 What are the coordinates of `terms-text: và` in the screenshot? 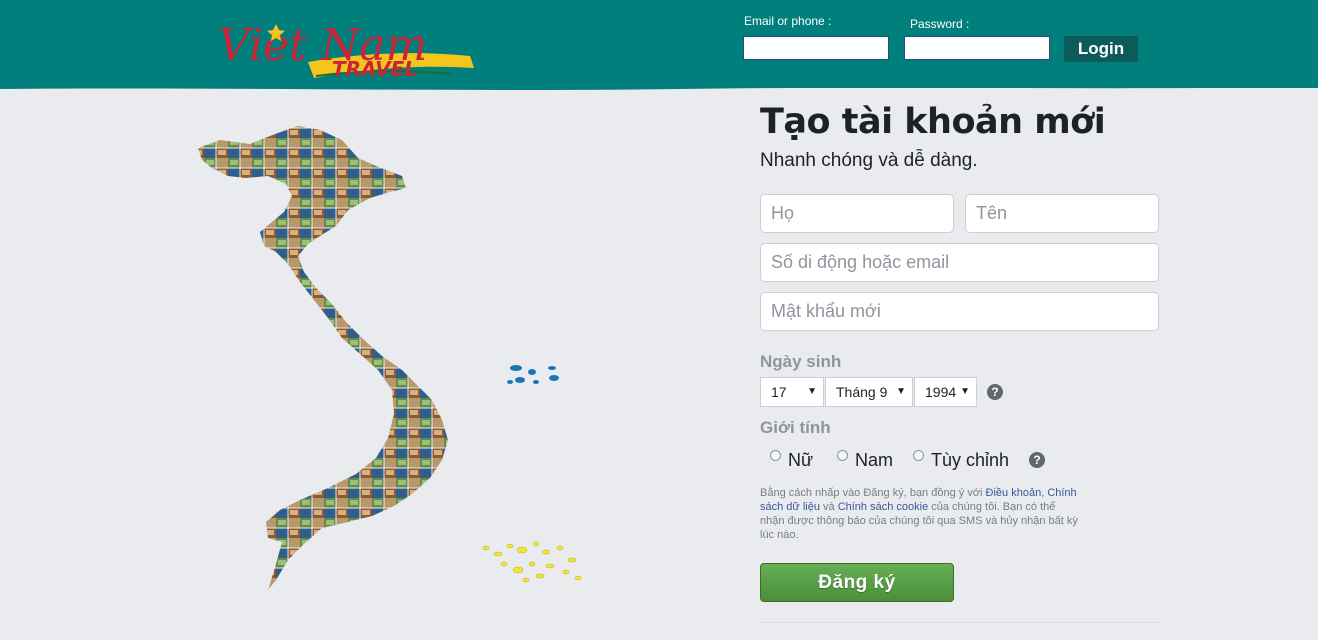 It's located at (828, 507).